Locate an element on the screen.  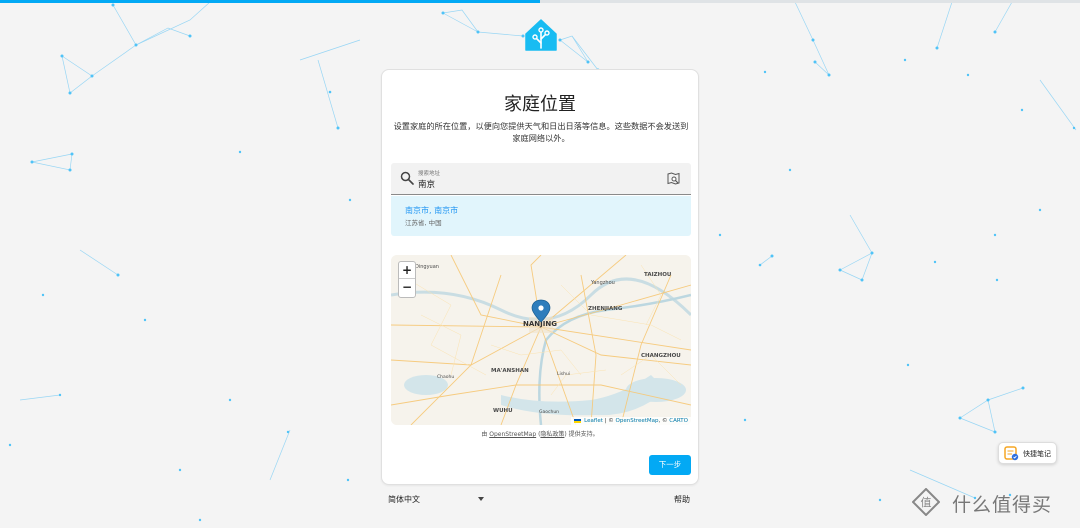
progress-bar-fill is located at coordinates (270, 1).